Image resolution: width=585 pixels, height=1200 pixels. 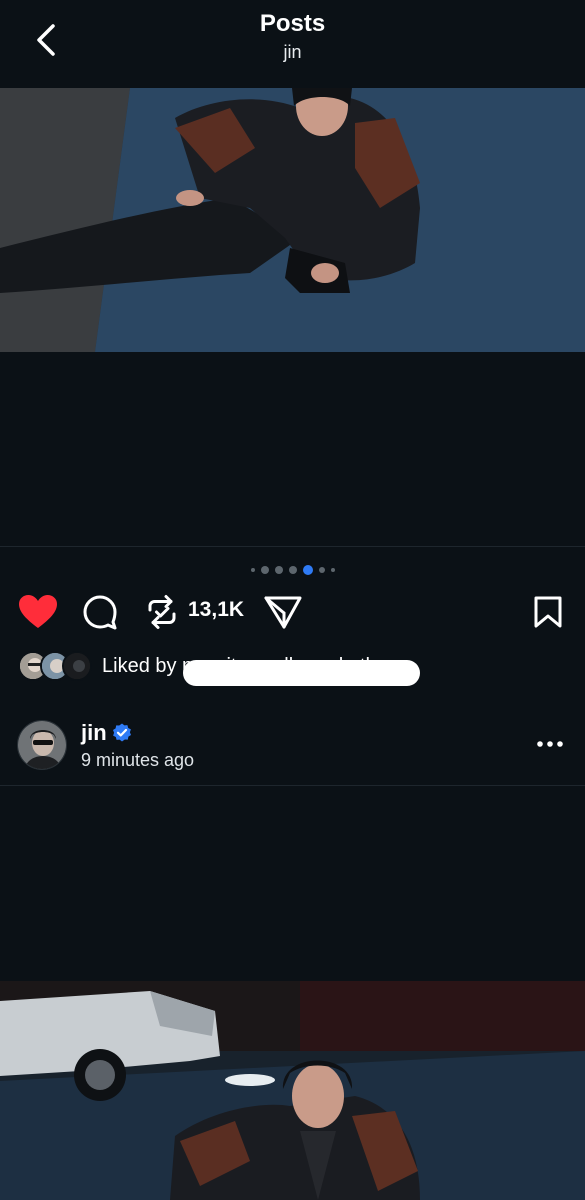 I want to click on page-title: Posts, so click(x=292, y=23).